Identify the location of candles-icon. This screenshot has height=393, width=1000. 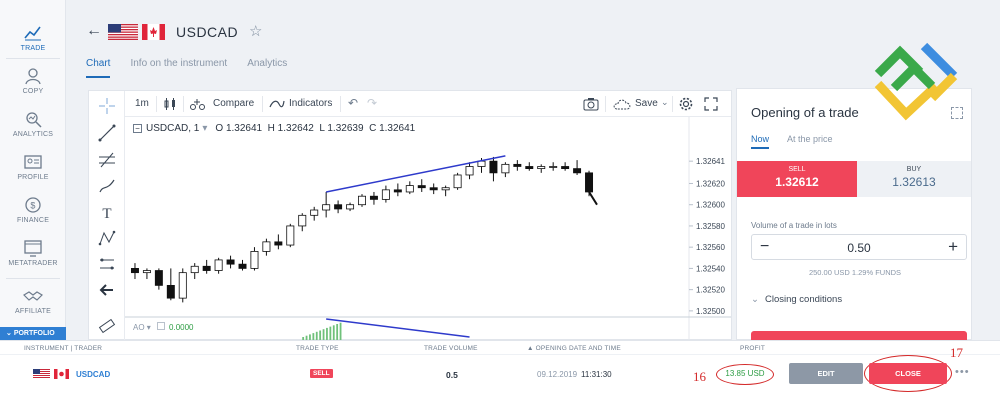
(170, 104).